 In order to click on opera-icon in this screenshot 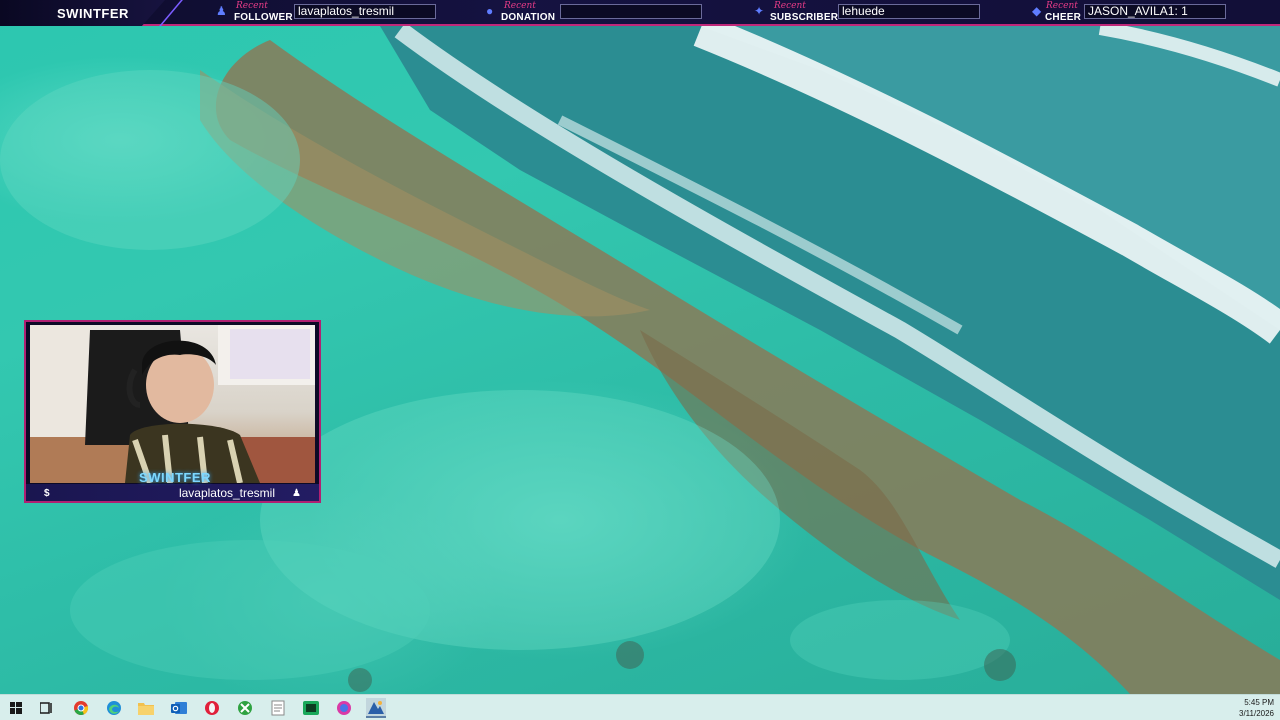, I will do `click(212, 708)`.